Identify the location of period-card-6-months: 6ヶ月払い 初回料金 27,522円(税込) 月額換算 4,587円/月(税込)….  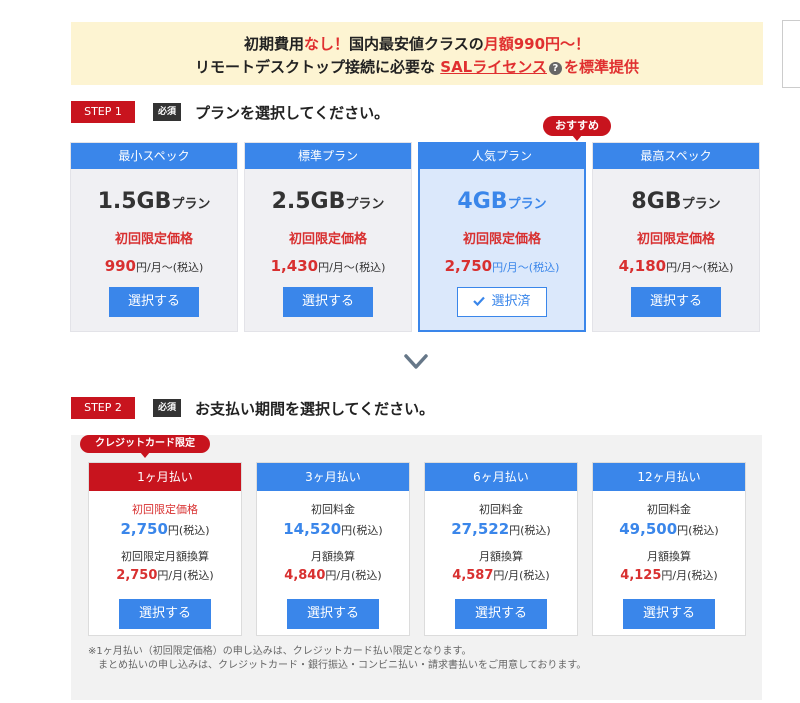
(501, 549).